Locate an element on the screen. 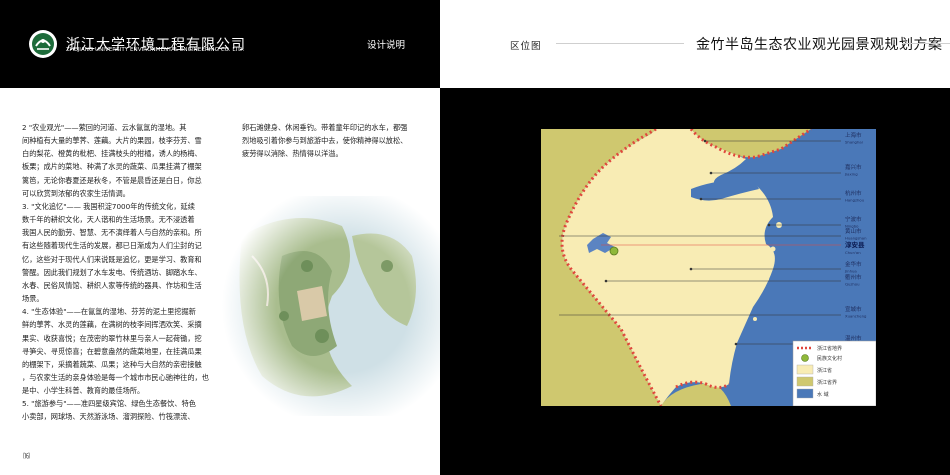 Image resolution: width=950 pixels, height=475 pixels. text-line: 忆，这些对于现代人们来说既是追忆，更是学习、教育和 is located at coordinates (112, 259).